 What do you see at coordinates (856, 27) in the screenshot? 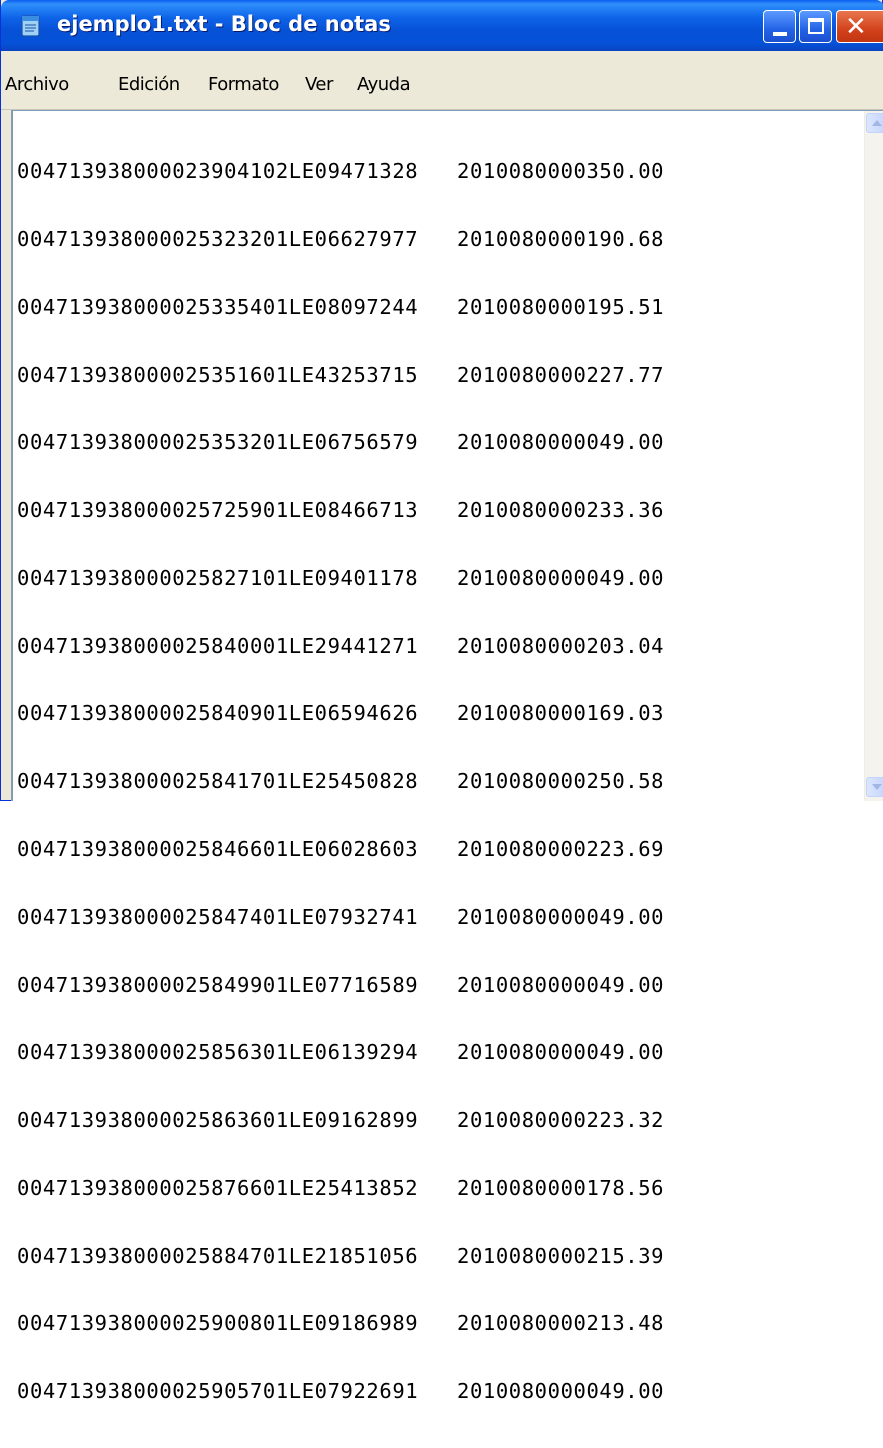
I see `close-icon: ✕` at bounding box center [856, 27].